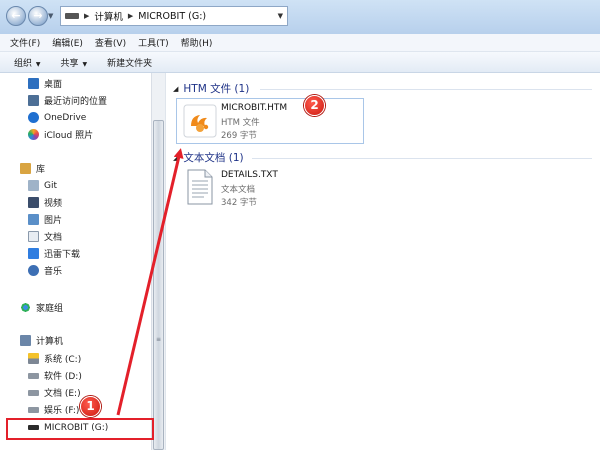 This screenshot has height=450, width=600. Describe the element at coordinates (150, 282) in the screenshot. I see `annotation-arrow` at that location.